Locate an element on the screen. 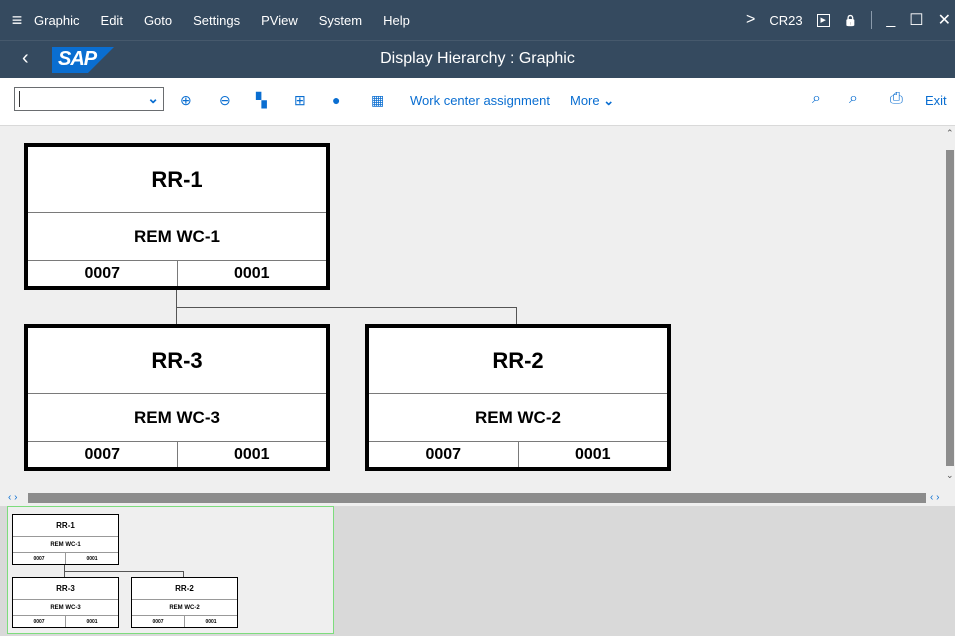 The height and width of the screenshot is (636, 955). close-icon: ✕ is located at coordinates (944, 20).